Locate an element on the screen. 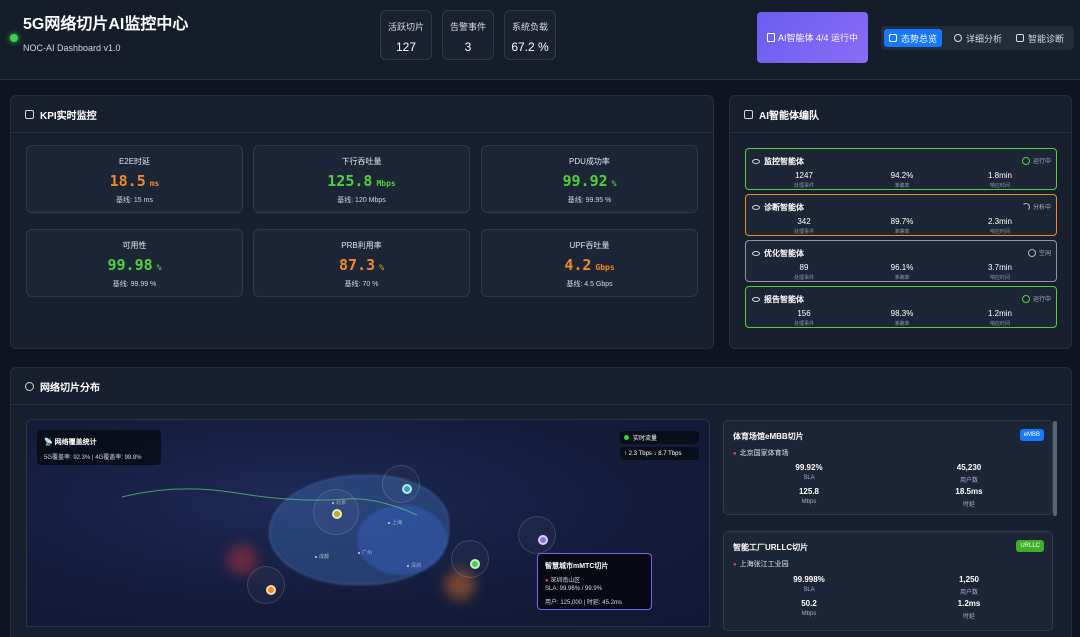 The height and width of the screenshot is (637, 1080). stat-value: 3 is located at coordinates (468, 47).